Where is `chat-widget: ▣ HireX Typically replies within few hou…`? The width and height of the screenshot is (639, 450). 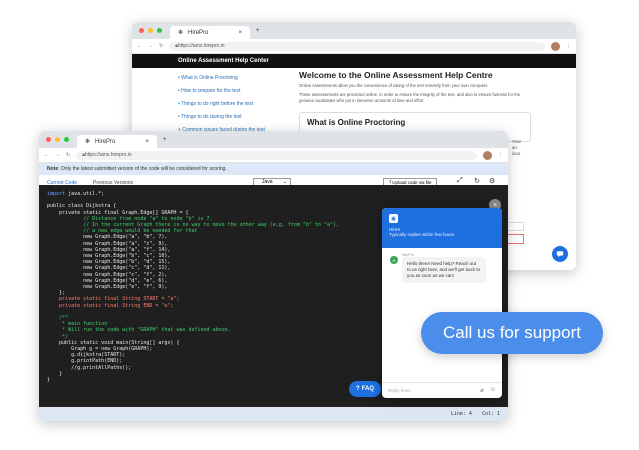 chat-widget: ▣ HireX Typically replies within few hou… is located at coordinates (442, 303).